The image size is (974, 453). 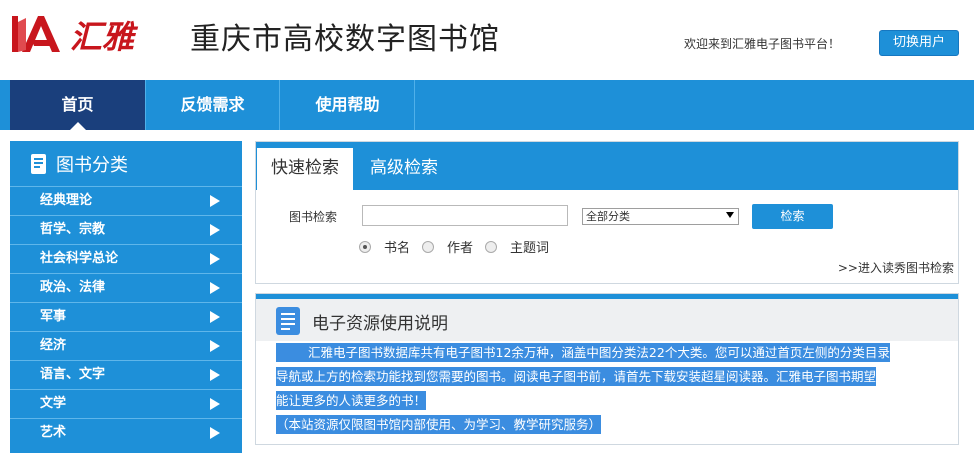 I want to click on sidebar-item-economics: 经济, so click(x=126, y=345).